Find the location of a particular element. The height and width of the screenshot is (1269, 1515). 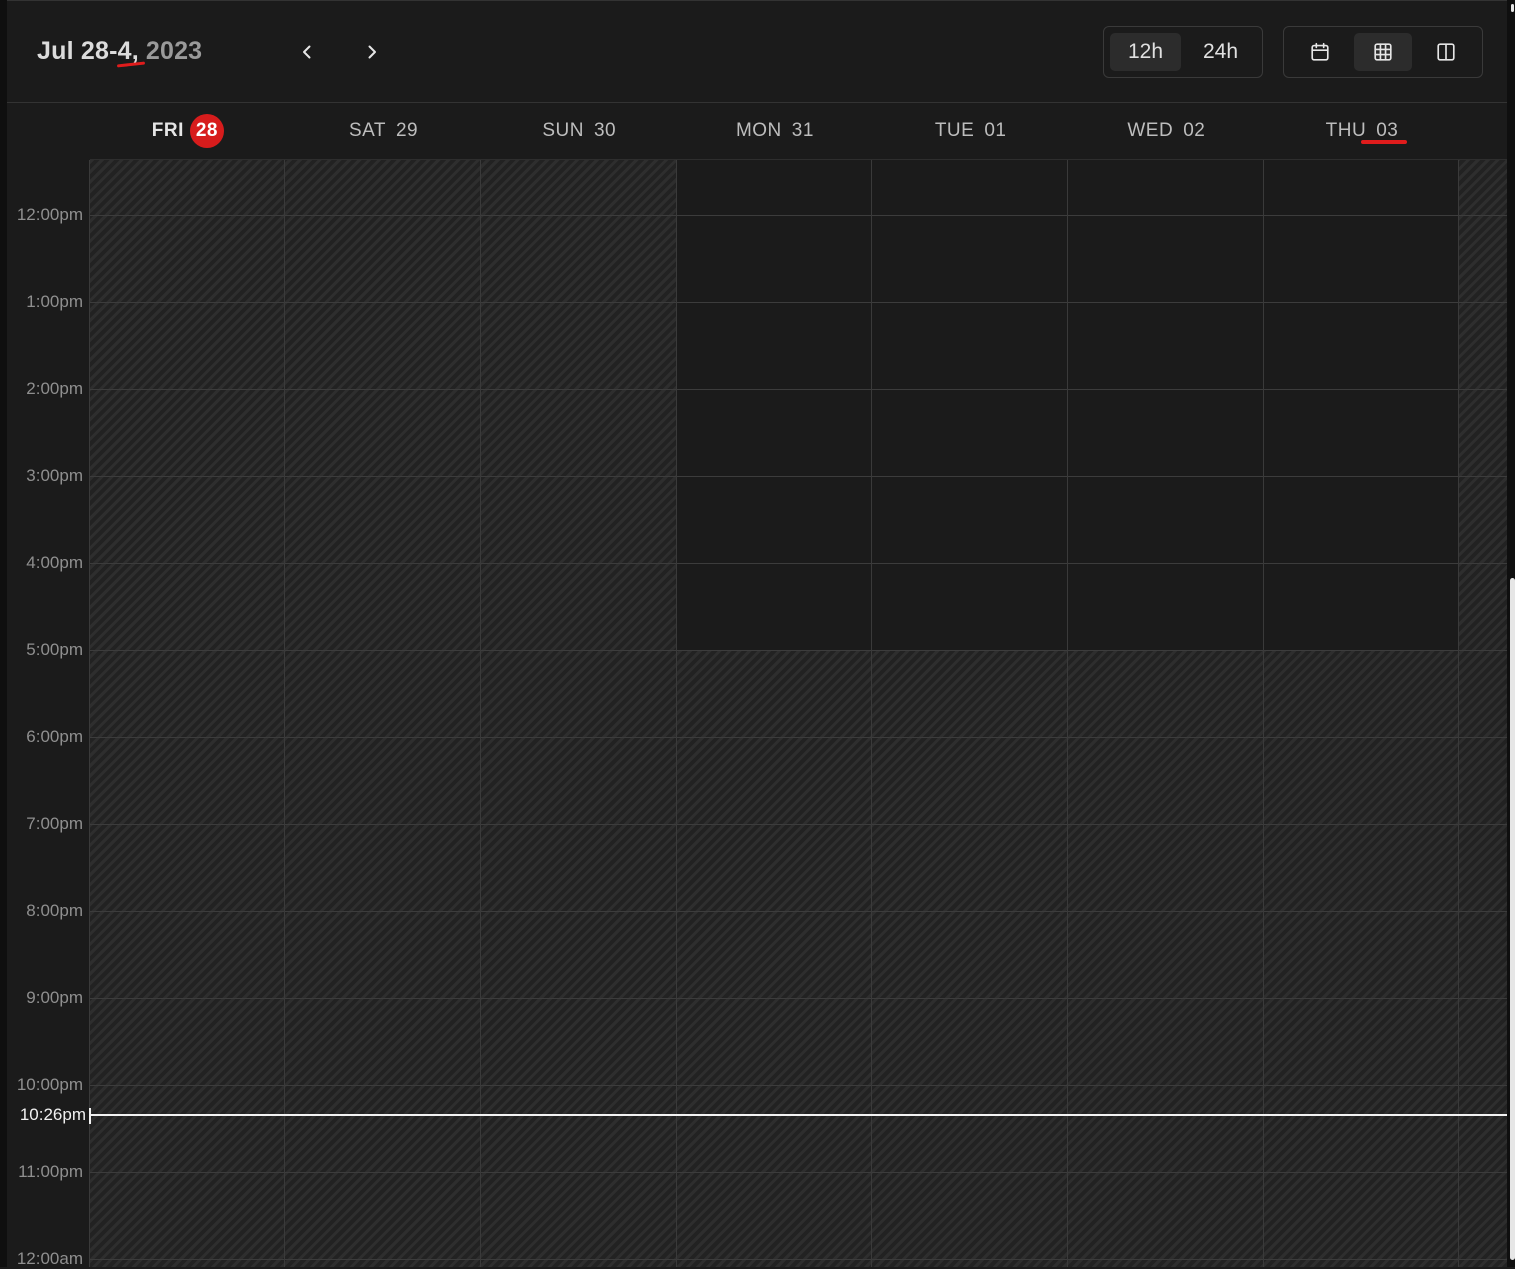

scrollbar-thumb is located at coordinates (1512, 919).